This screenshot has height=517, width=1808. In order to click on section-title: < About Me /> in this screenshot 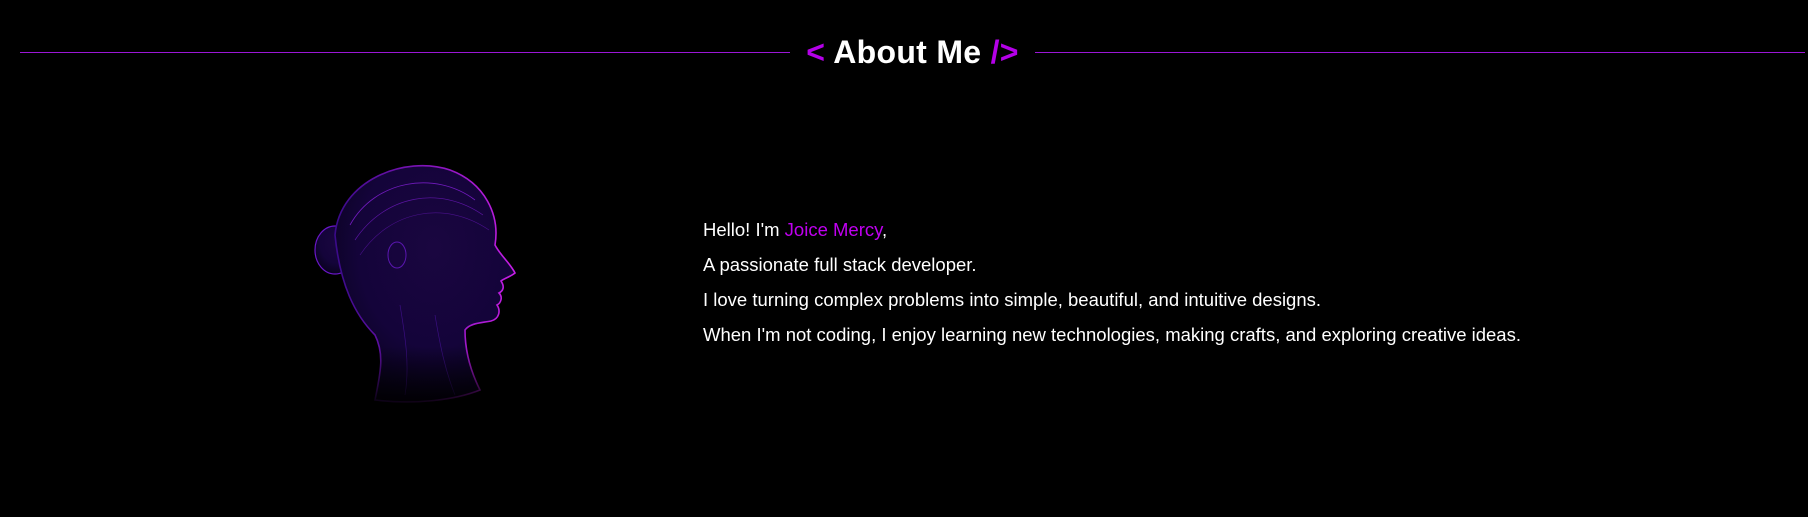, I will do `click(912, 52)`.